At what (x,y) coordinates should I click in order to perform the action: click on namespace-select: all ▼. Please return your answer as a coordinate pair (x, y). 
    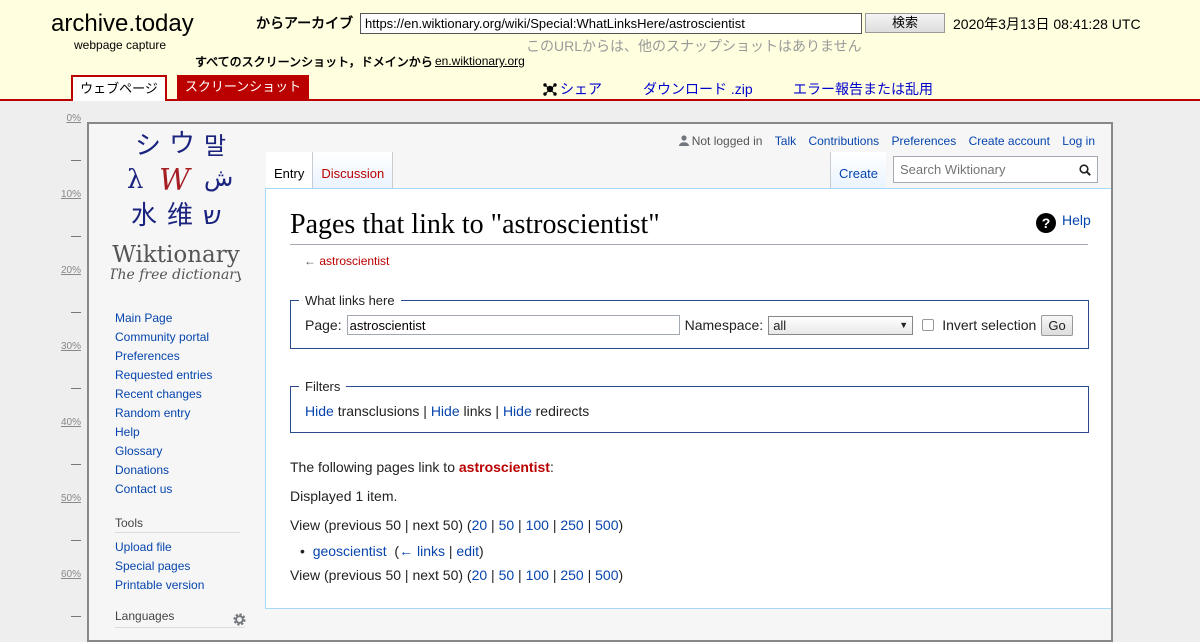
    Looking at the image, I should click on (841, 325).